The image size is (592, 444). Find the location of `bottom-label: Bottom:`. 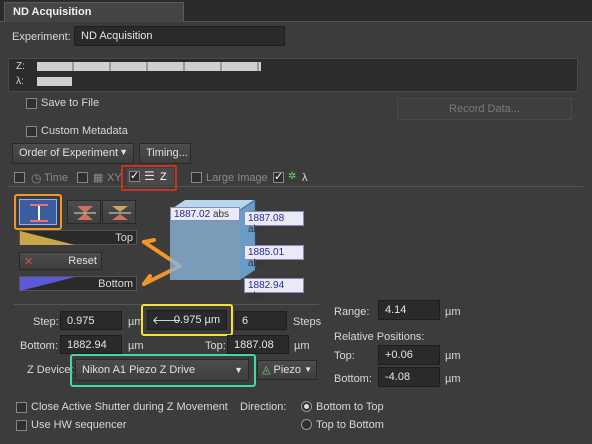

bottom-label: Bottom: is located at coordinates (39, 346).